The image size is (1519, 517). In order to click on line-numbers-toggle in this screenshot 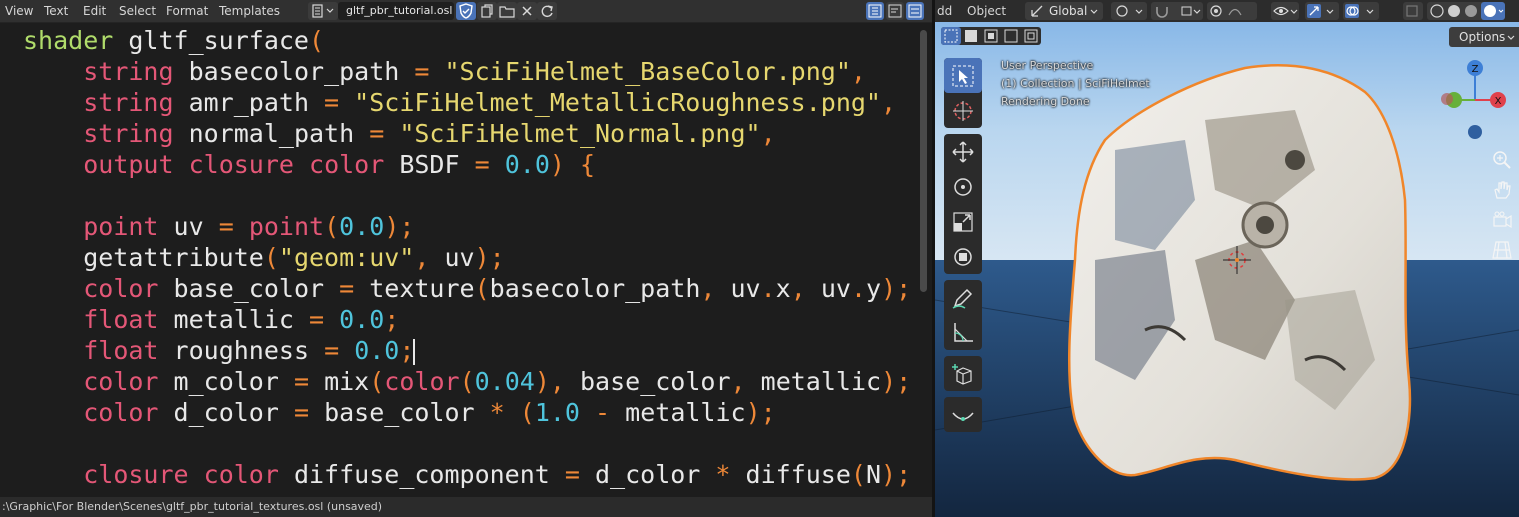, I will do `click(875, 11)`.